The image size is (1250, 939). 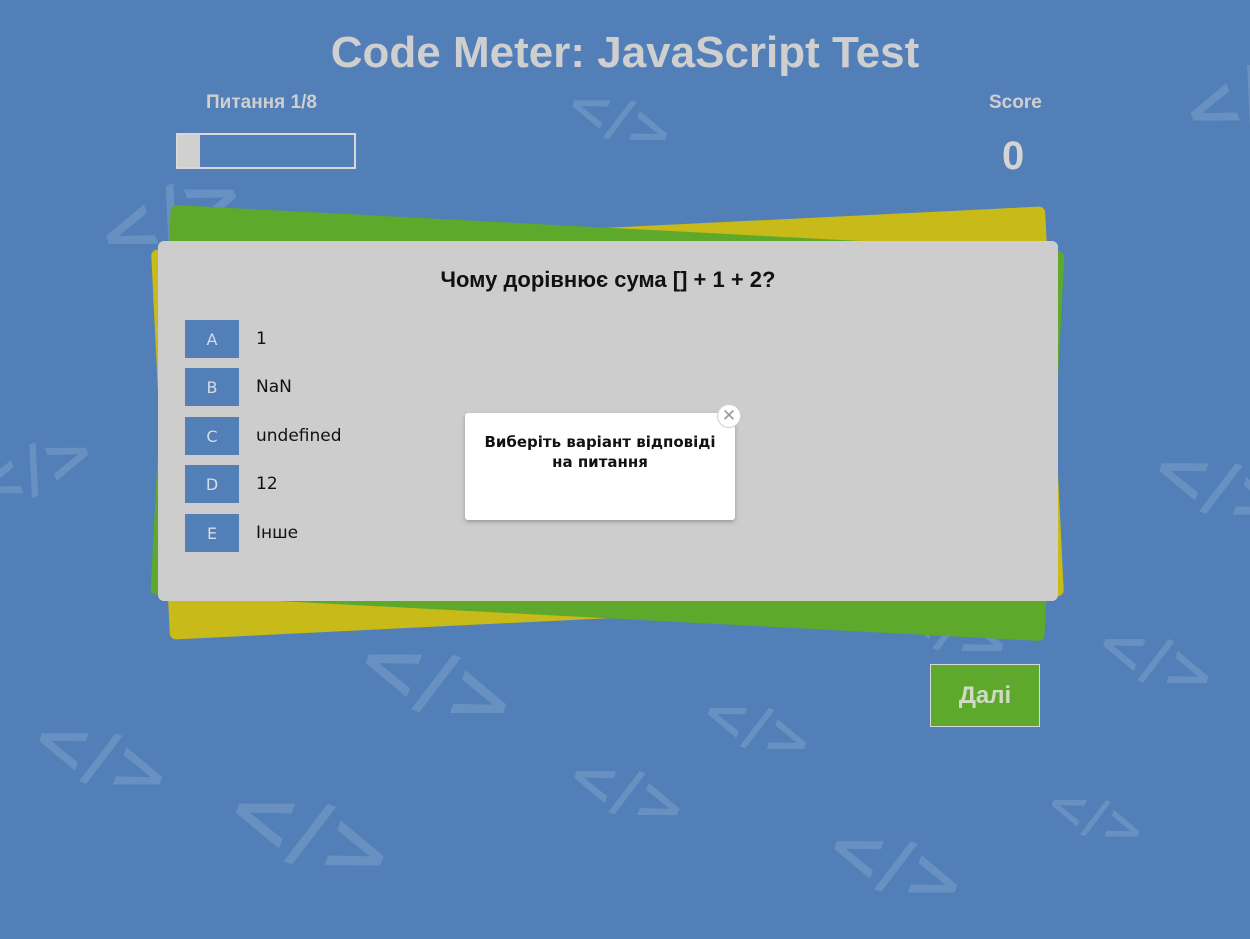 I want to click on answer-option-d: D 12, so click(x=231, y=484).